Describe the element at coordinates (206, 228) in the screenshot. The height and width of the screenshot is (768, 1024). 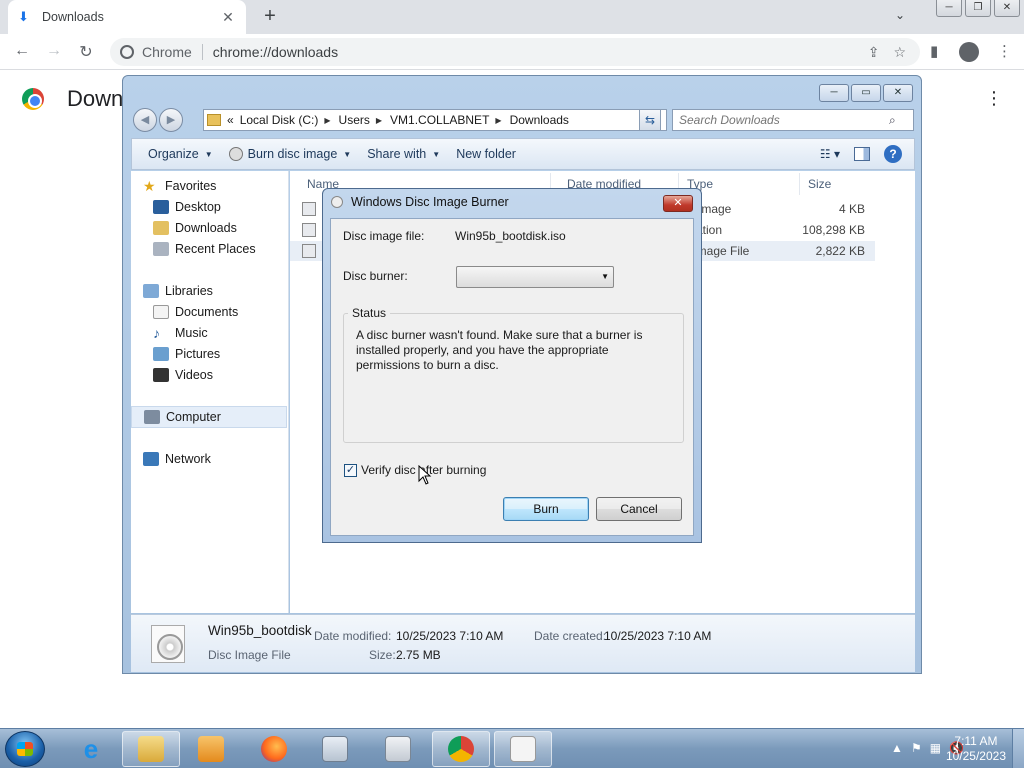
I see `nav-label: Downloads` at that location.